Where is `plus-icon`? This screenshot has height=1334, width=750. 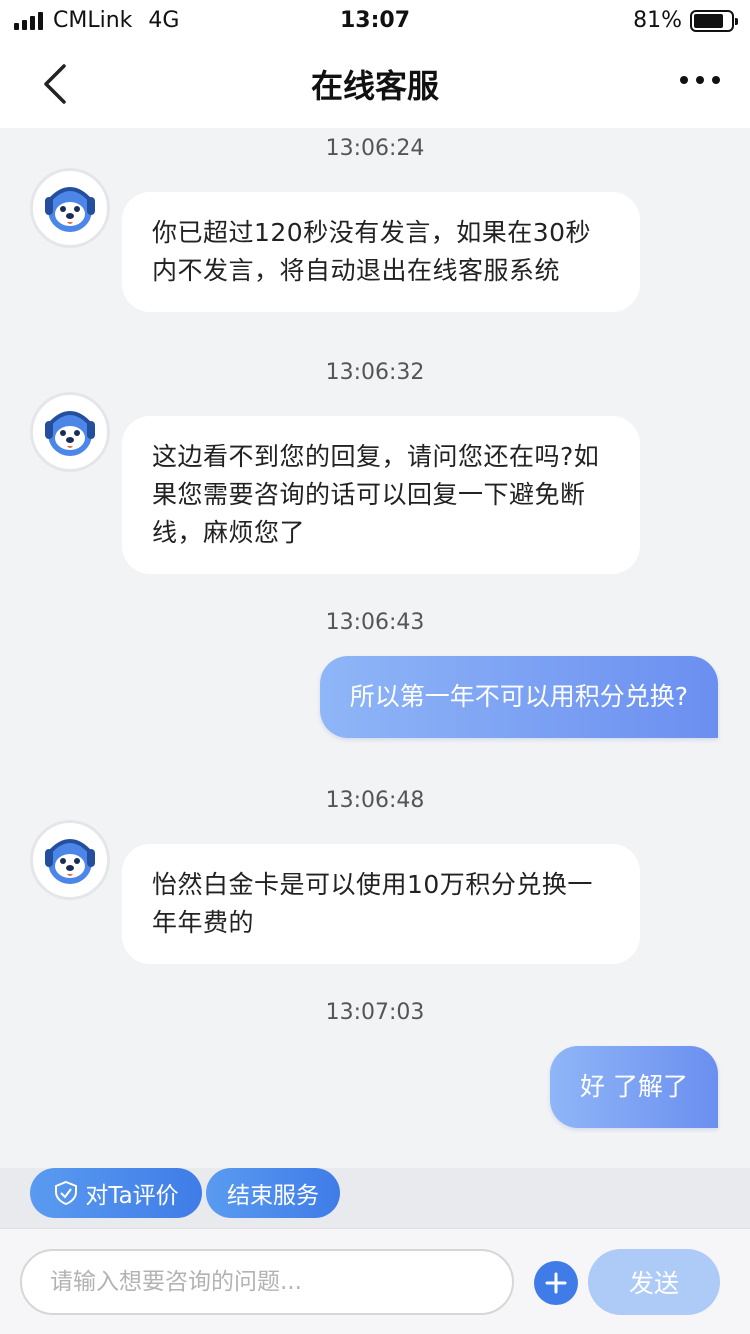 plus-icon is located at coordinates (556, 1283).